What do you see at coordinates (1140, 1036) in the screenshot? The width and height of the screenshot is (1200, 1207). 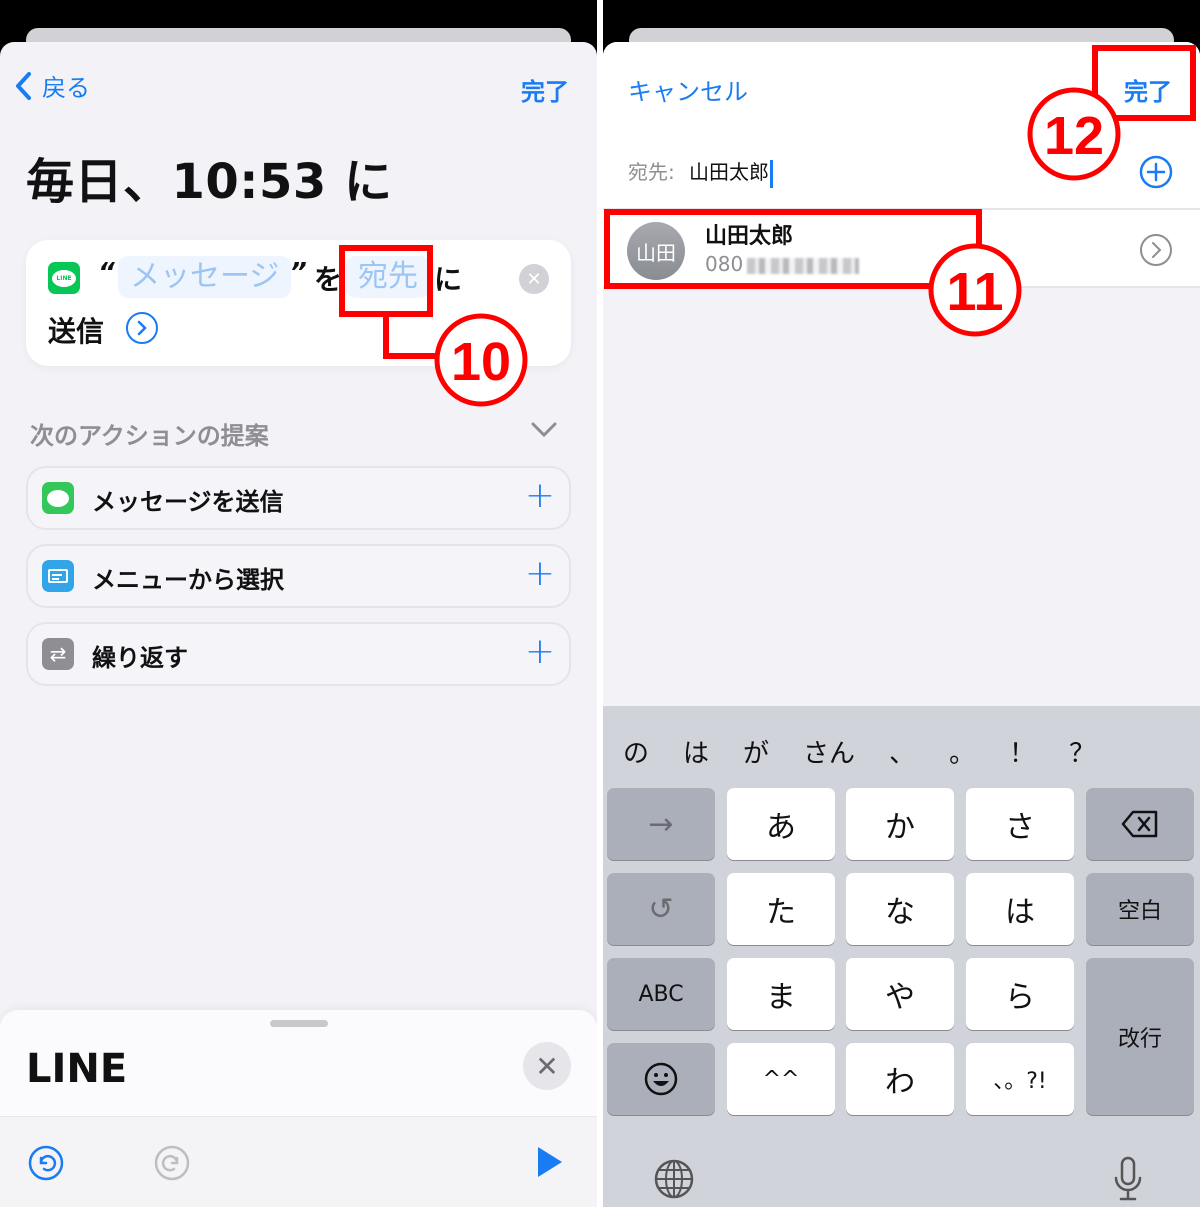 I see `key-return: 改行` at bounding box center [1140, 1036].